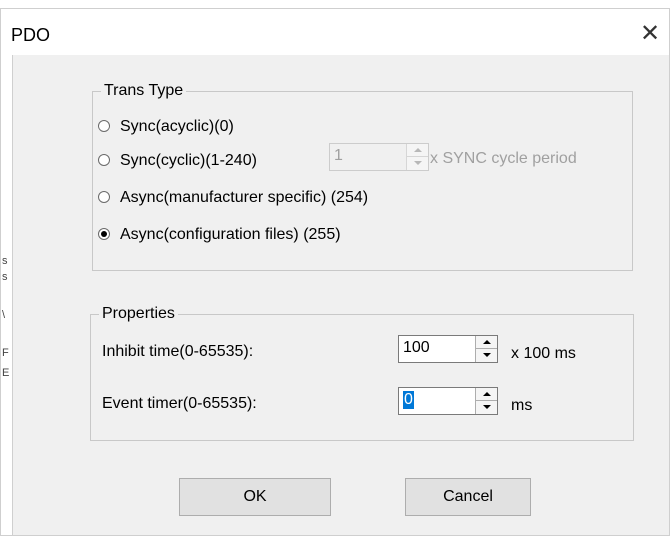 This screenshot has width=670, height=536. I want to click on sync-cycle-spin-buttons, so click(417, 157).